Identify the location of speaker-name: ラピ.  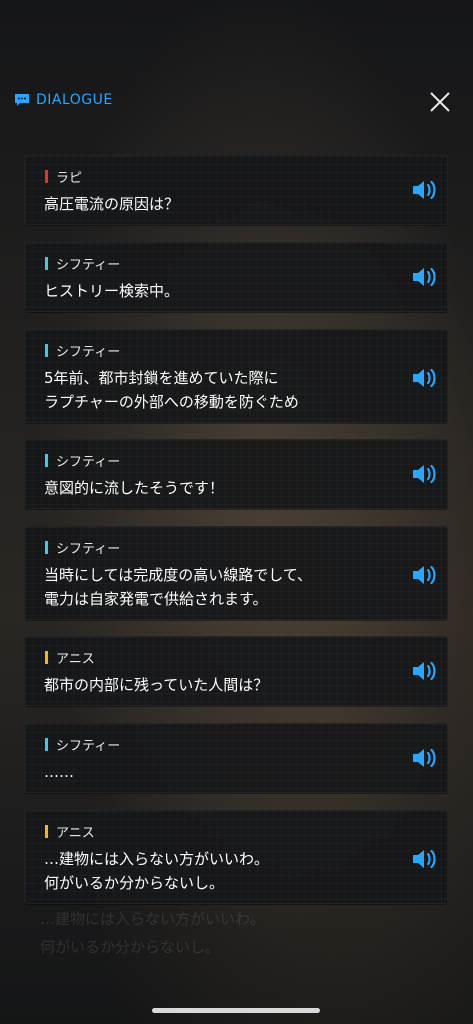
(69, 178).